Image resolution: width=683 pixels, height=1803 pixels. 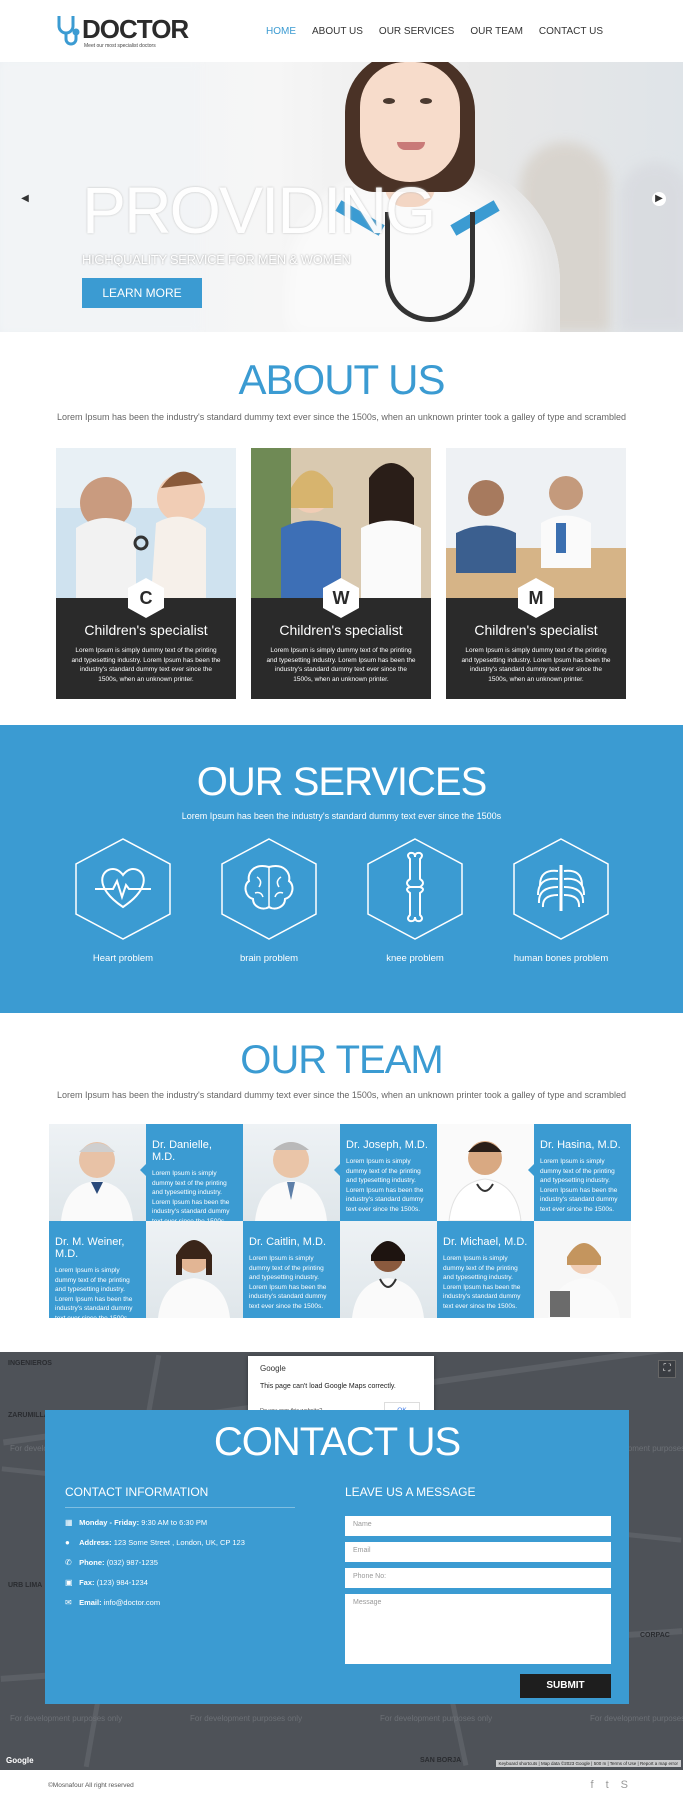 I want to click on contact-info-title: CONTACT INFORMATION, so click(x=137, y=1492).